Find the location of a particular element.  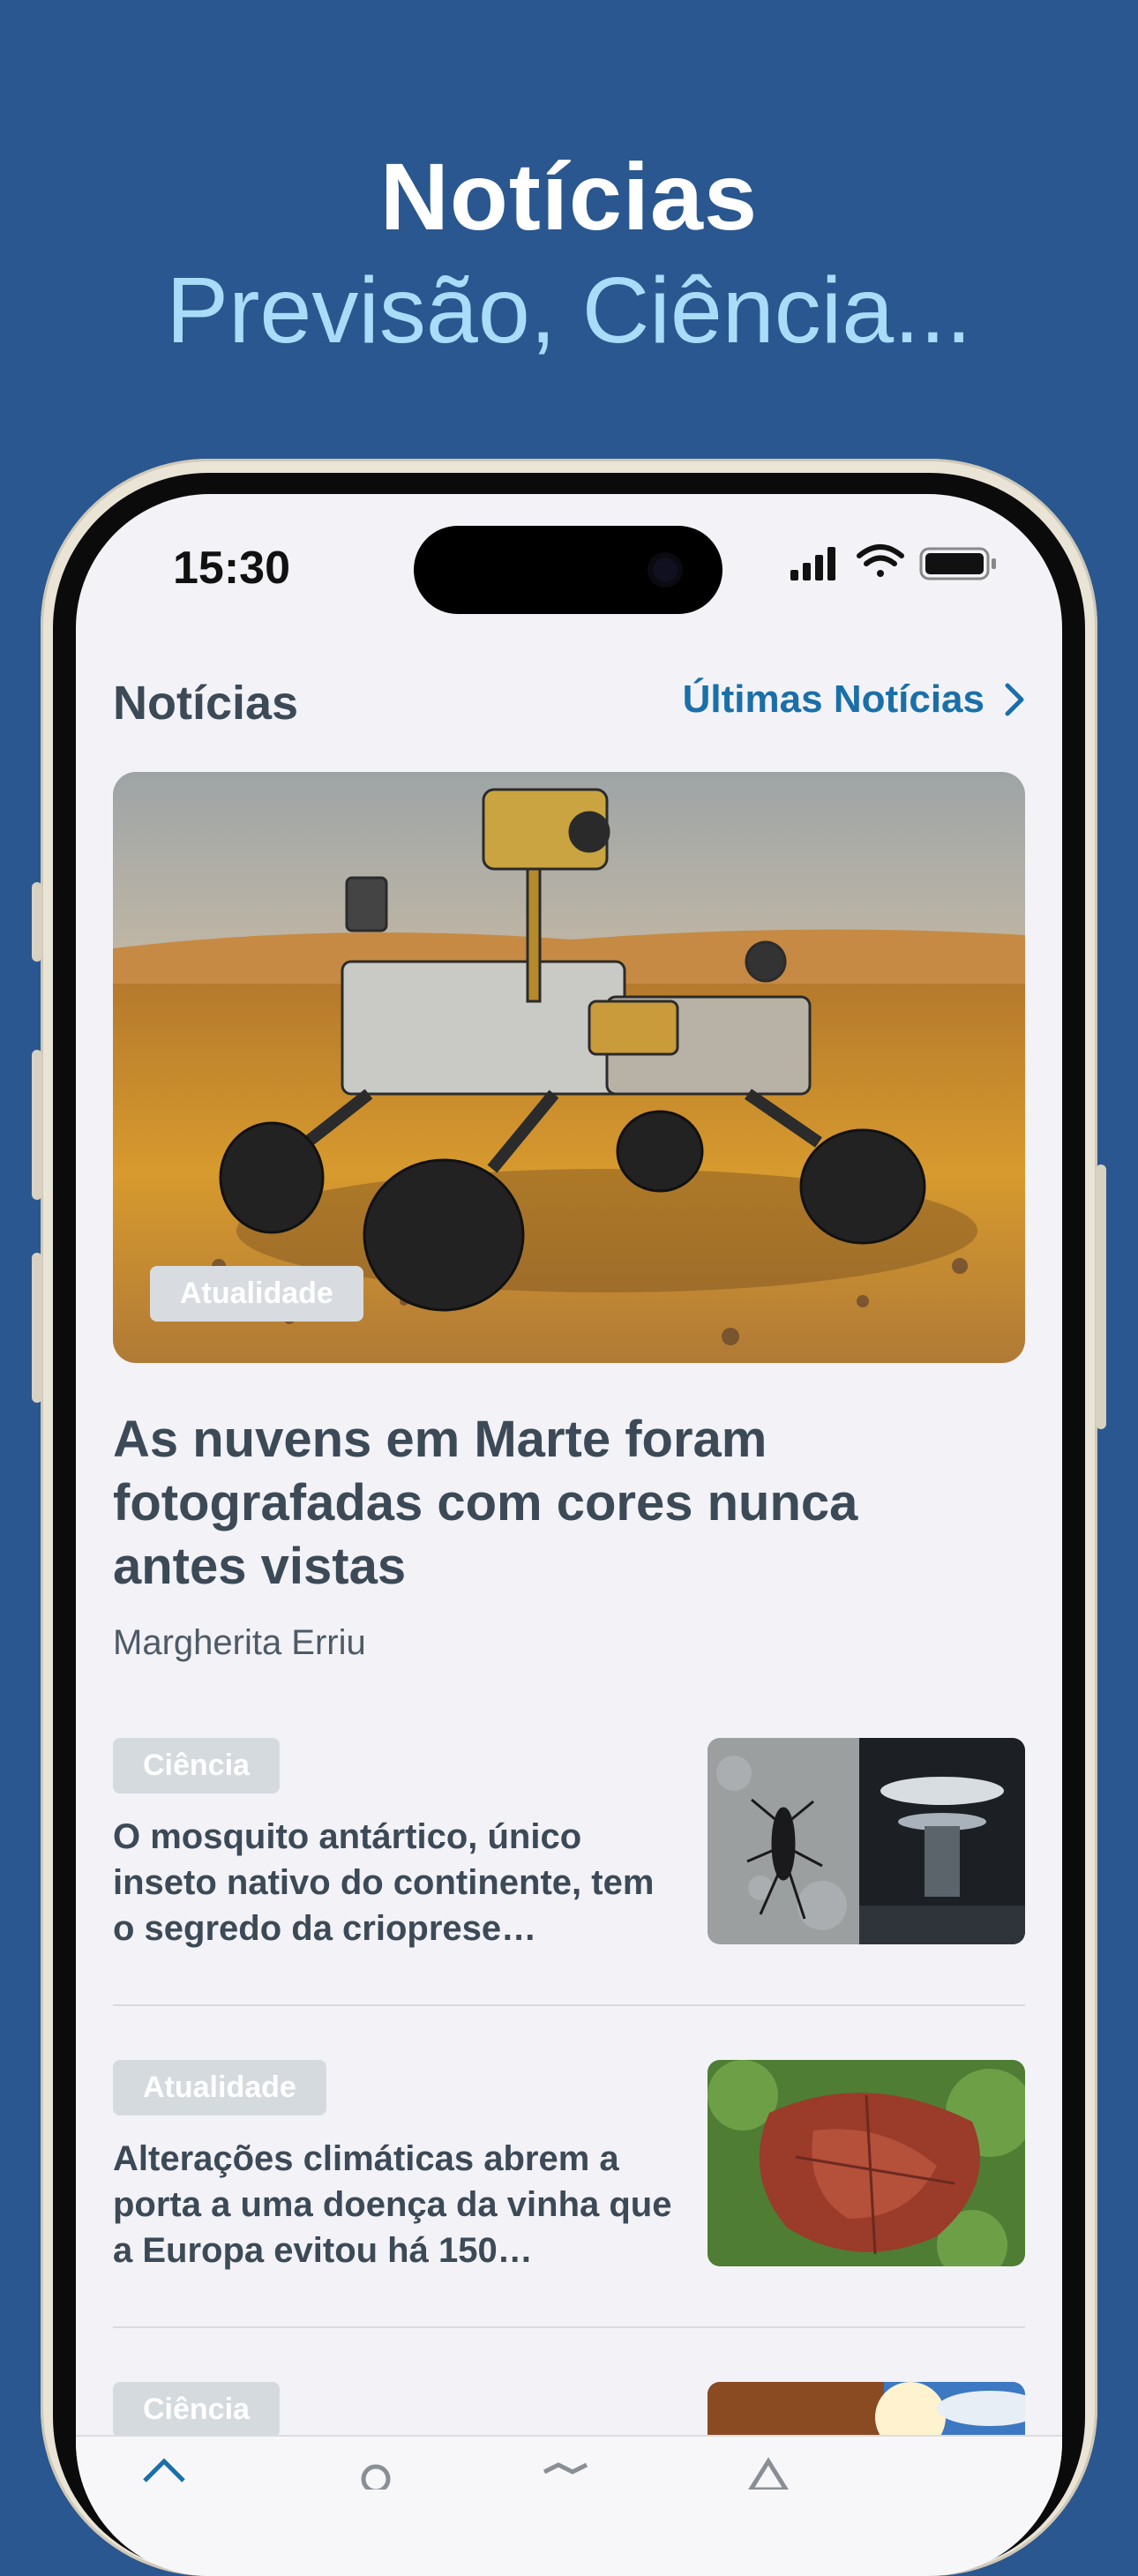

side-button-volume-up is located at coordinates (37, 1125).